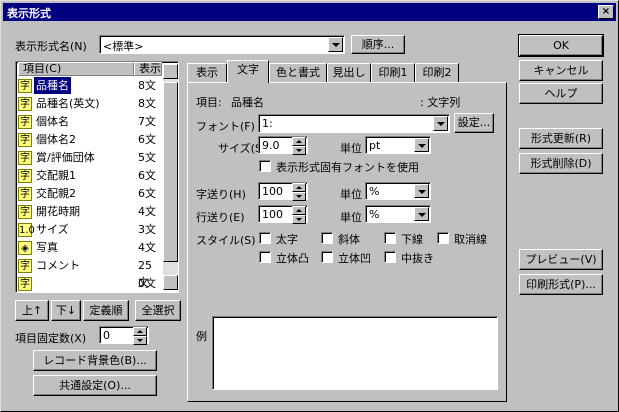 This screenshot has width=619, height=412. What do you see at coordinates (90, 247) in the screenshot?
I see `list-item: ◈ 写真 4文` at bounding box center [90, 247].